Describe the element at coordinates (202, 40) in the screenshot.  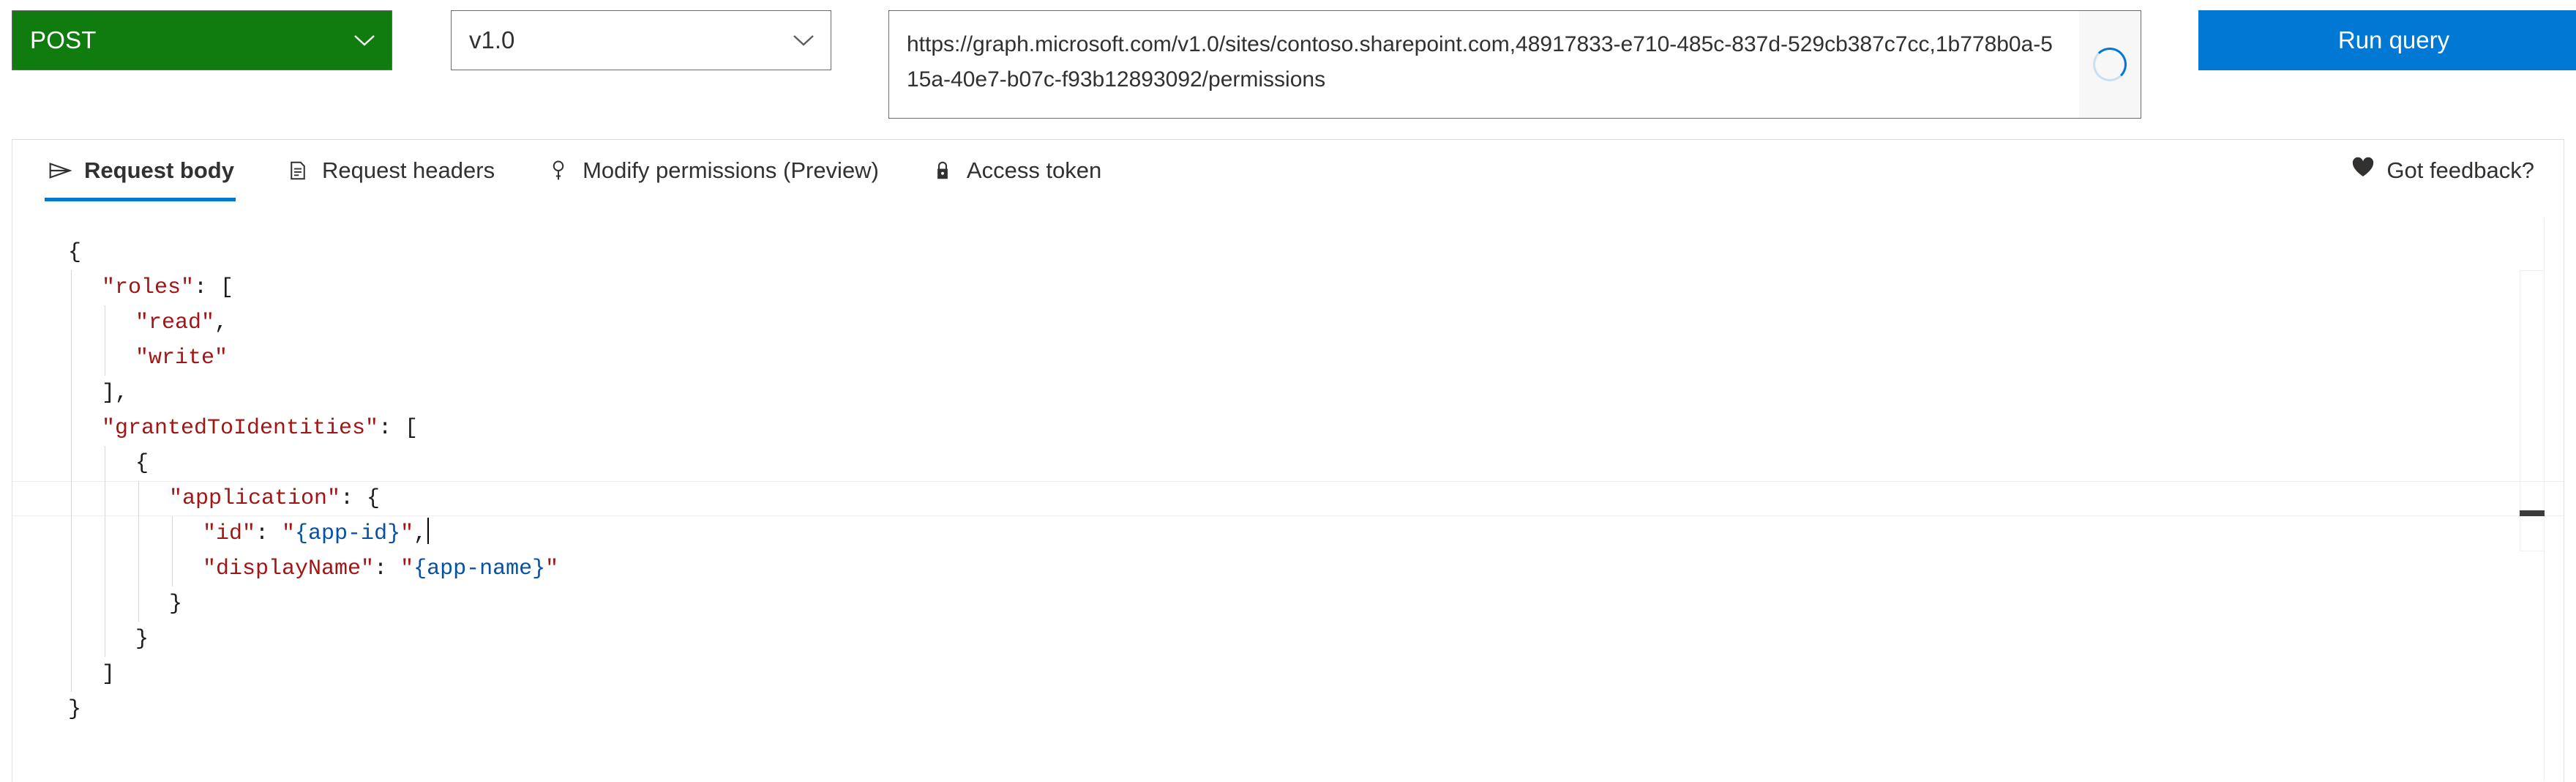
I see `http-method-dropdown: POST` at that location.